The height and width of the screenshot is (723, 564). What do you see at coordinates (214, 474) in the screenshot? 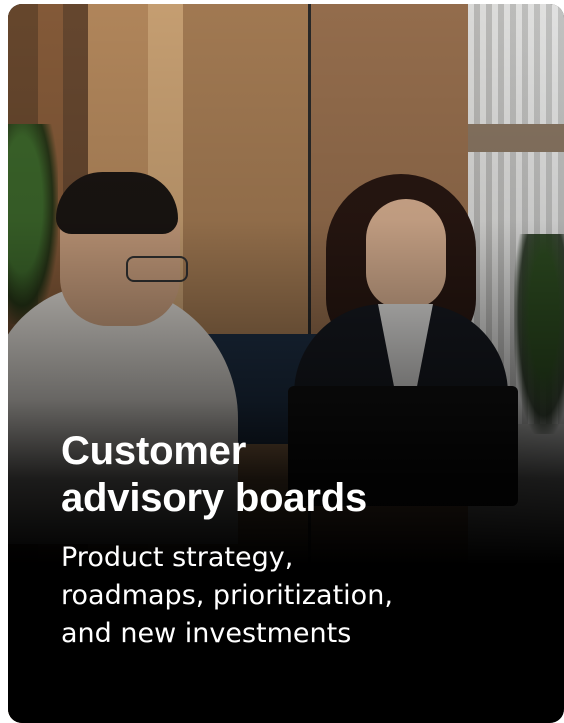
I see `card-title: Customer advisory boards` at bounding box center [214, 474].